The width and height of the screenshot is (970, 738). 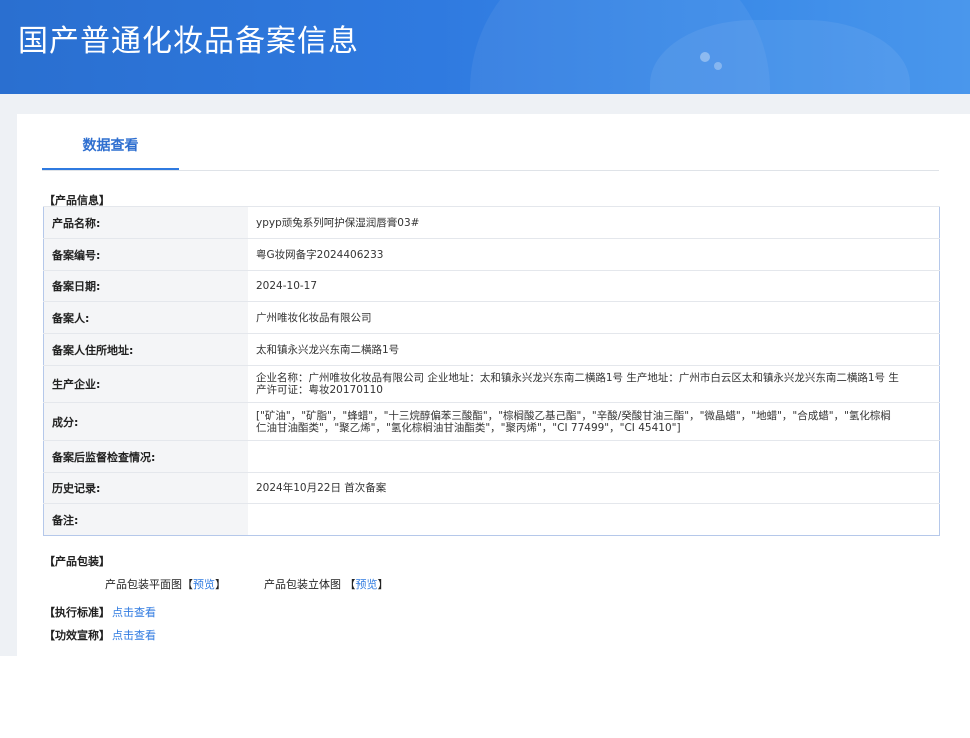 I want to click on table-row: 备案人: 广州唯妆化妆品有限公司, so click(x=491, y=317).